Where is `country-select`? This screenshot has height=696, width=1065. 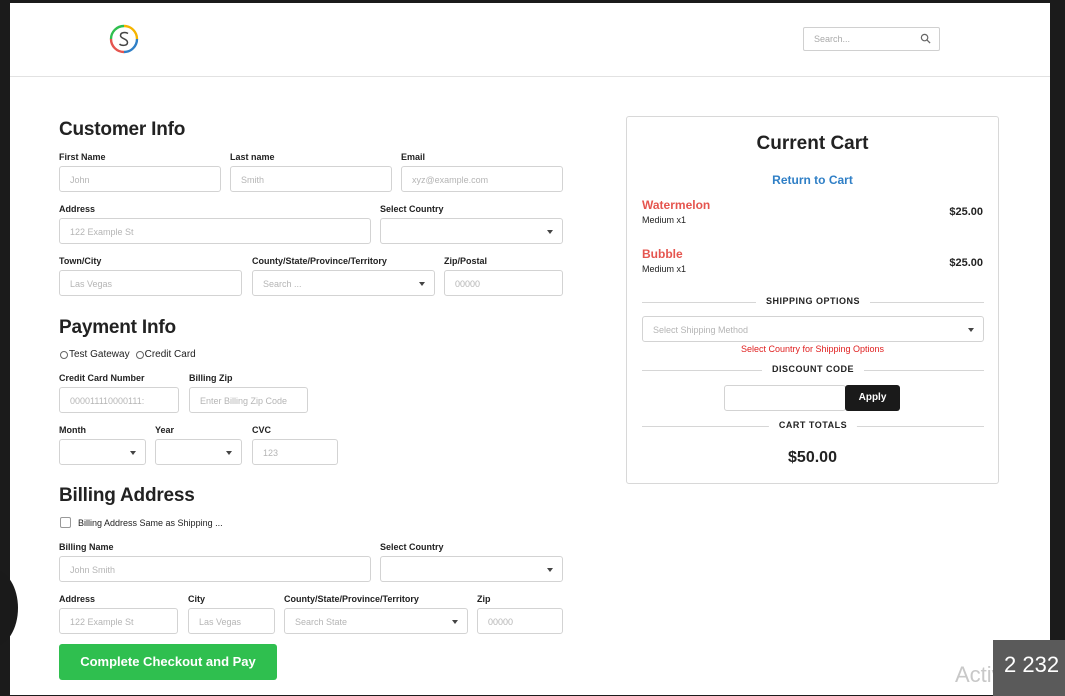 country-select is located at coordinates (471, 231).